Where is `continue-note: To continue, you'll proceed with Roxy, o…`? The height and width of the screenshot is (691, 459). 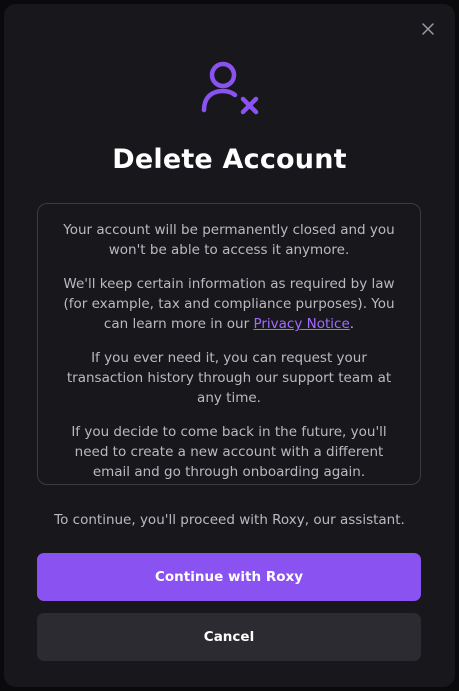 continue-note: To continue, you'll proceed with Roxy, o… is located at coordinates (229, 520).